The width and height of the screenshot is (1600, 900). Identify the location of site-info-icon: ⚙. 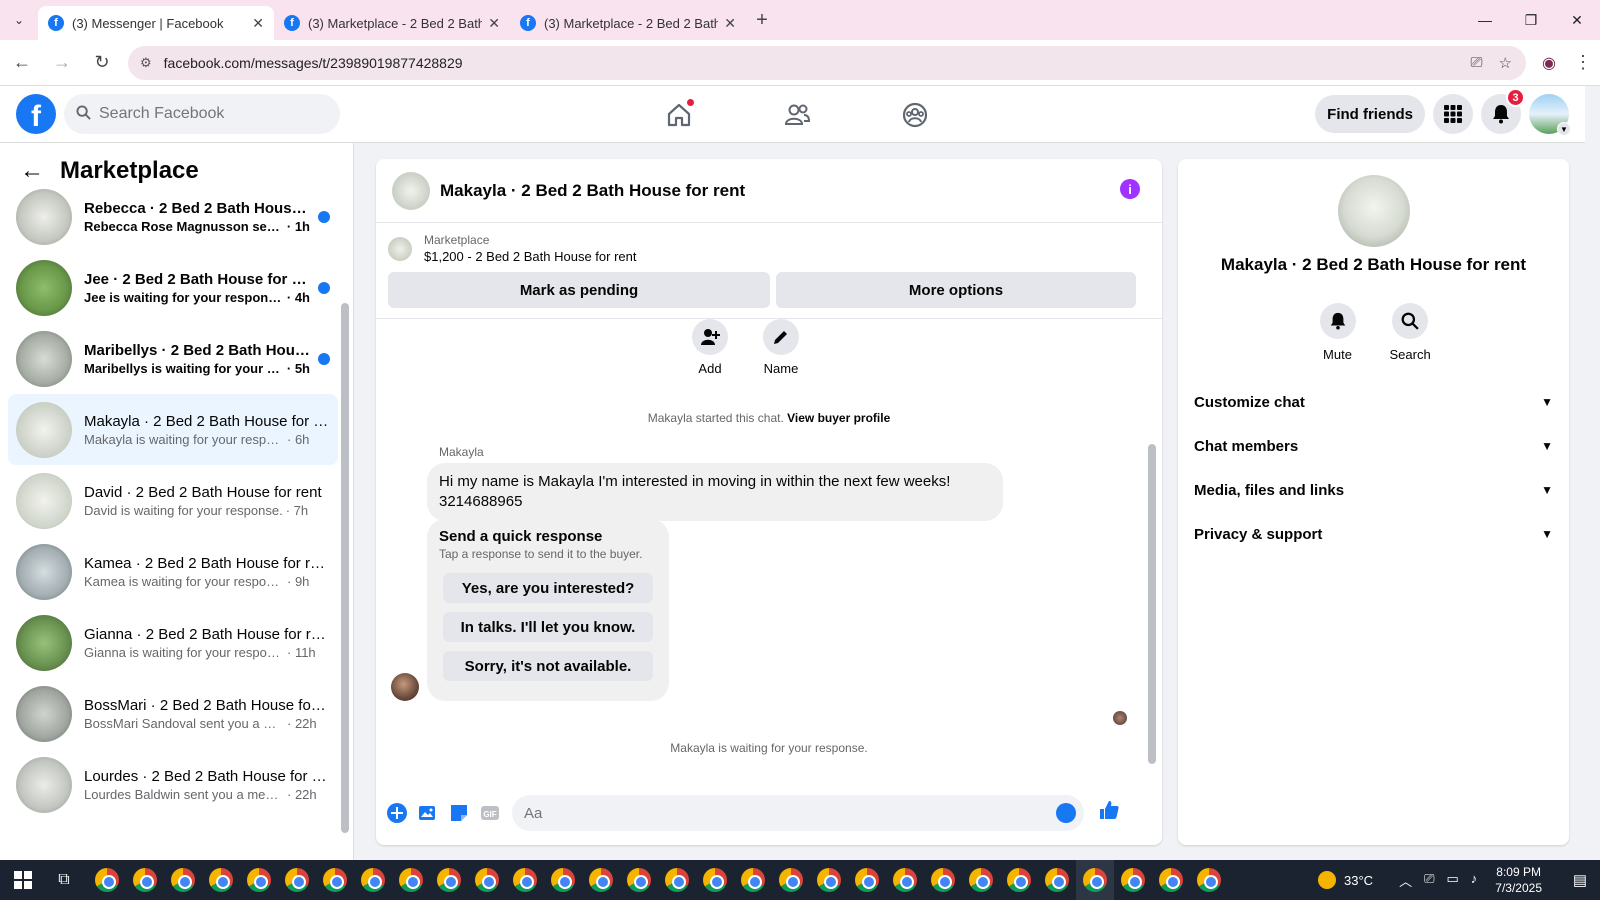
(146, 63).